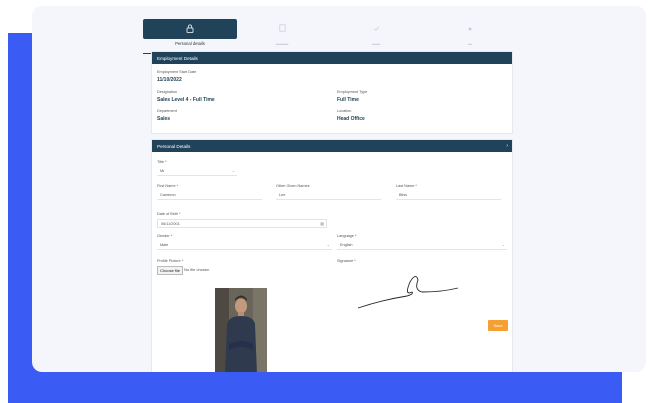 The image size is (654, 403). What do you see at coordinates (351, 119) in the screenshot?
I see `location-value: Head Office` at bounding box center [351, 119].